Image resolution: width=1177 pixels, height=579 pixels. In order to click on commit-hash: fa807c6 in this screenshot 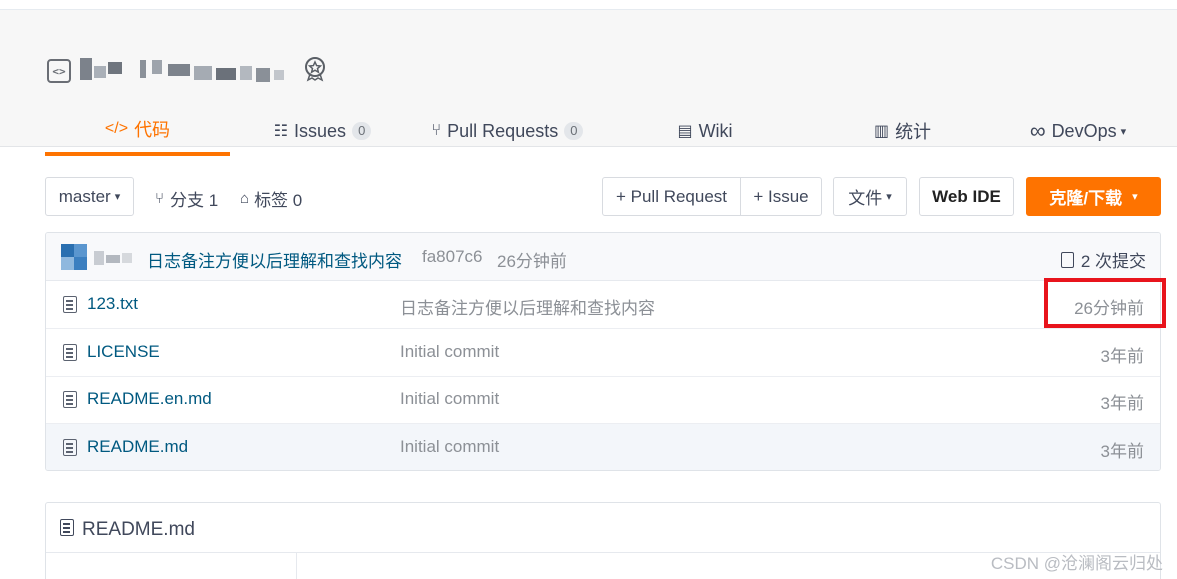, I will do `click(452, 257)`.